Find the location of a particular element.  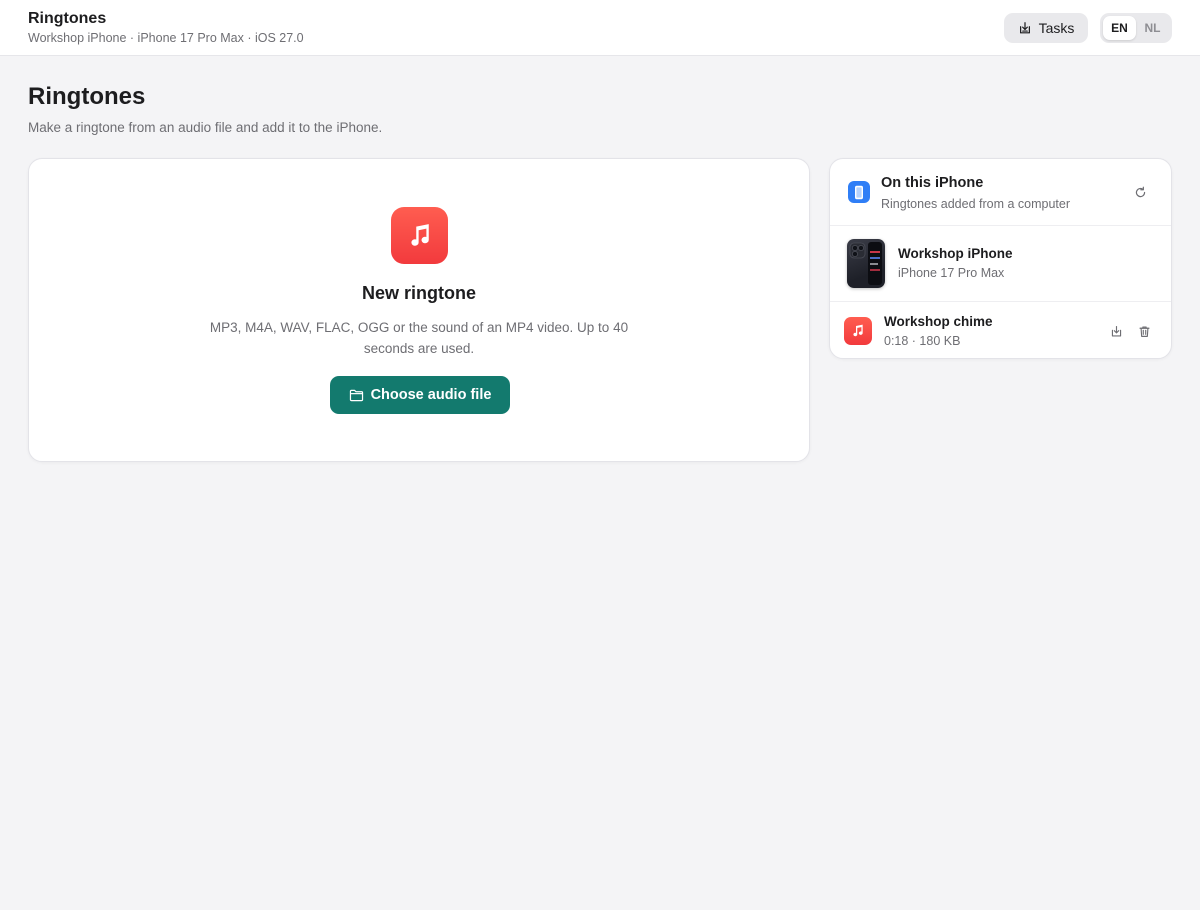

language-option-nl: NL is located at coordinates (1152, 28).